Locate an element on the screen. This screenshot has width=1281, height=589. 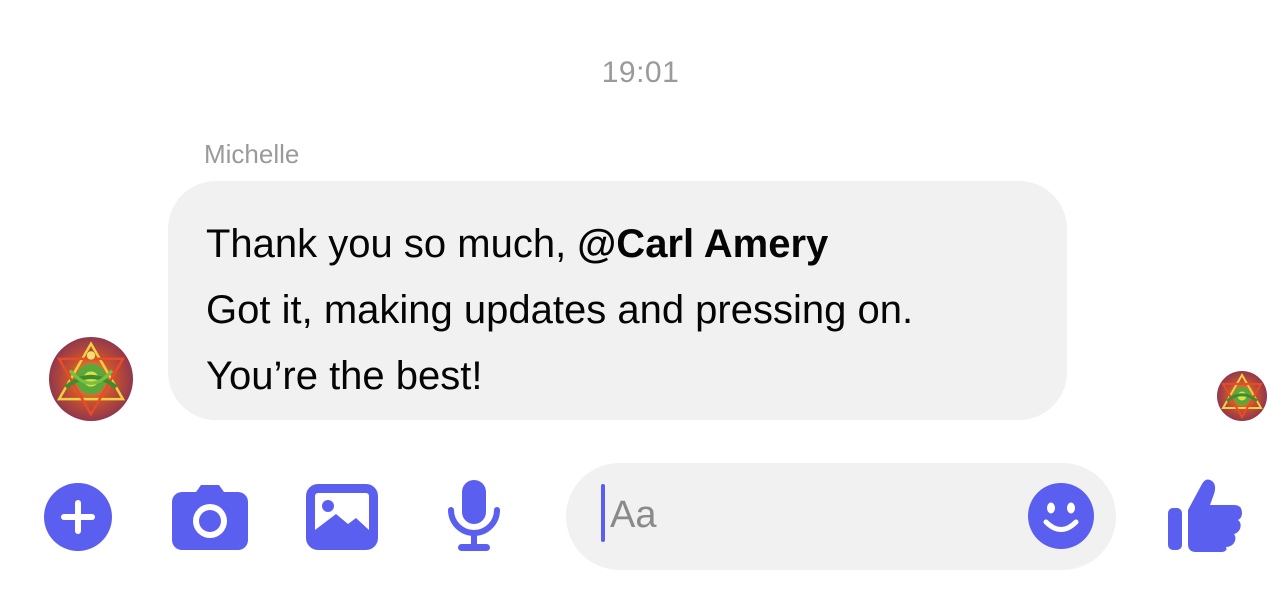
voice-message-button is located at coordinates (474, 516).